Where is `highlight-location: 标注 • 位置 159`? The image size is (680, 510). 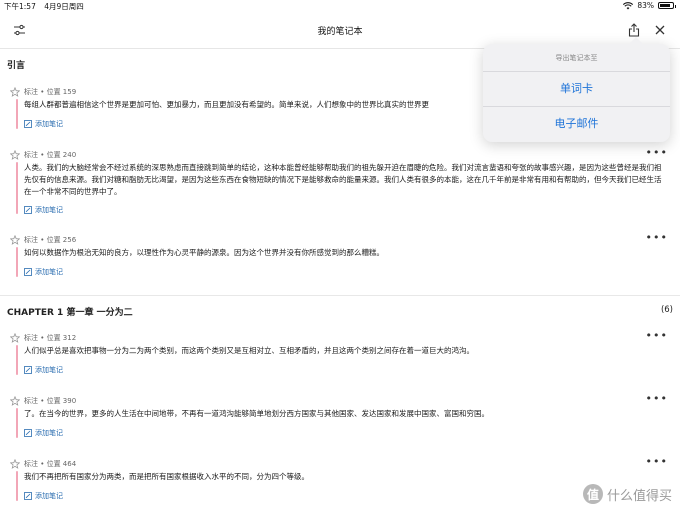 highlight-location: 标注 • 位置 159 is located at coordinates (50, 91).